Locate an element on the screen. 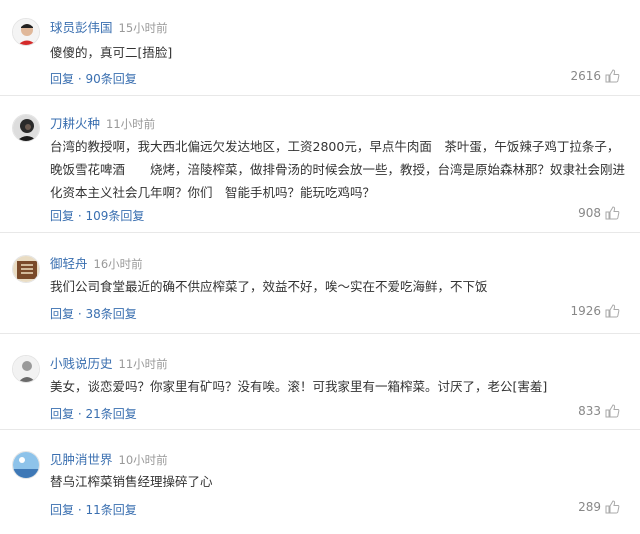  like-button: 1926 is located at coordinates (595, 311).